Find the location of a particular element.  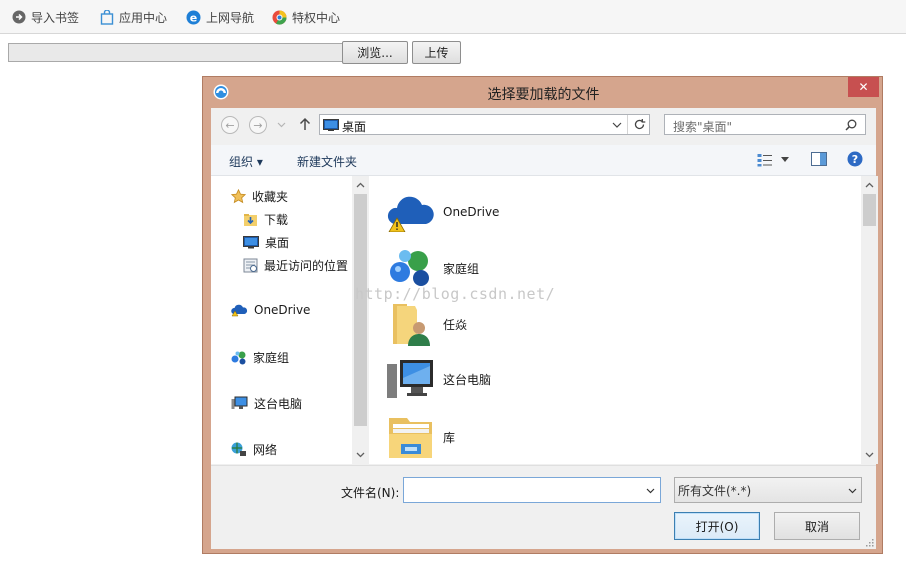

list-item-user-folder: 任焱 is located at coordinates (427, 324).